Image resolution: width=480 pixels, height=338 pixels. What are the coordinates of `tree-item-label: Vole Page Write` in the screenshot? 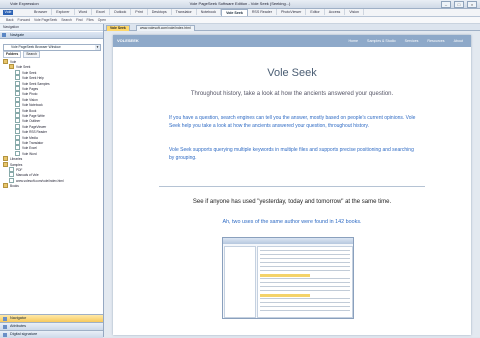 It's located at (33, 116).